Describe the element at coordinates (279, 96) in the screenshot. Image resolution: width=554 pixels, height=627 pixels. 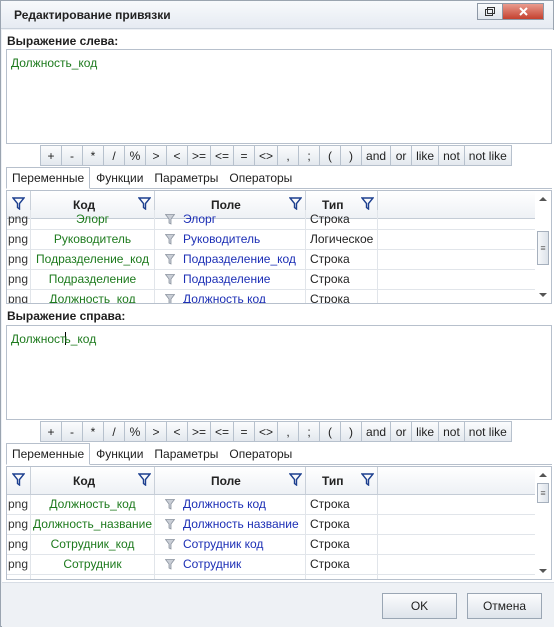
I see `left-expression-input: Должность_код` at that location.